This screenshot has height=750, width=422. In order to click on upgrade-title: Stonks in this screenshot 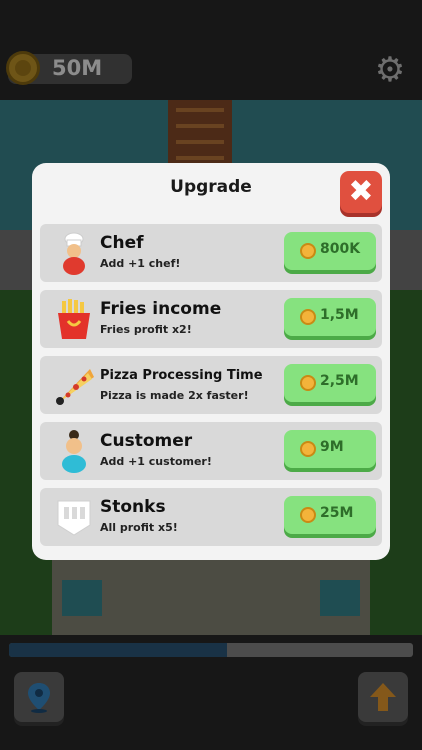, I will do `click(133, 507)`.